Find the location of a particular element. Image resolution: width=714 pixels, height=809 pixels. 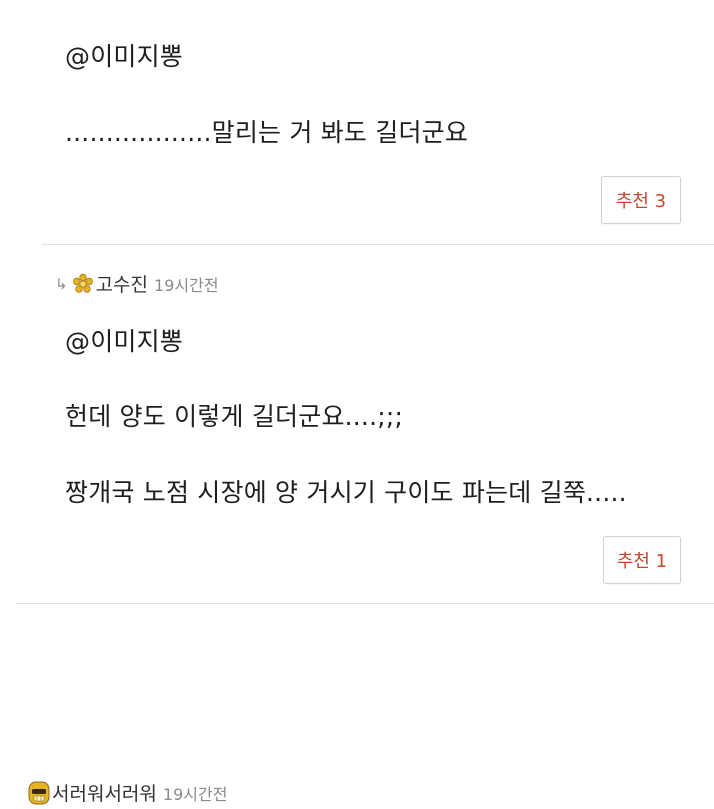

comment-2-text-line-1: 헌데 양도 이렇게 길더군요....;;; is located at coordinates (234, 416).